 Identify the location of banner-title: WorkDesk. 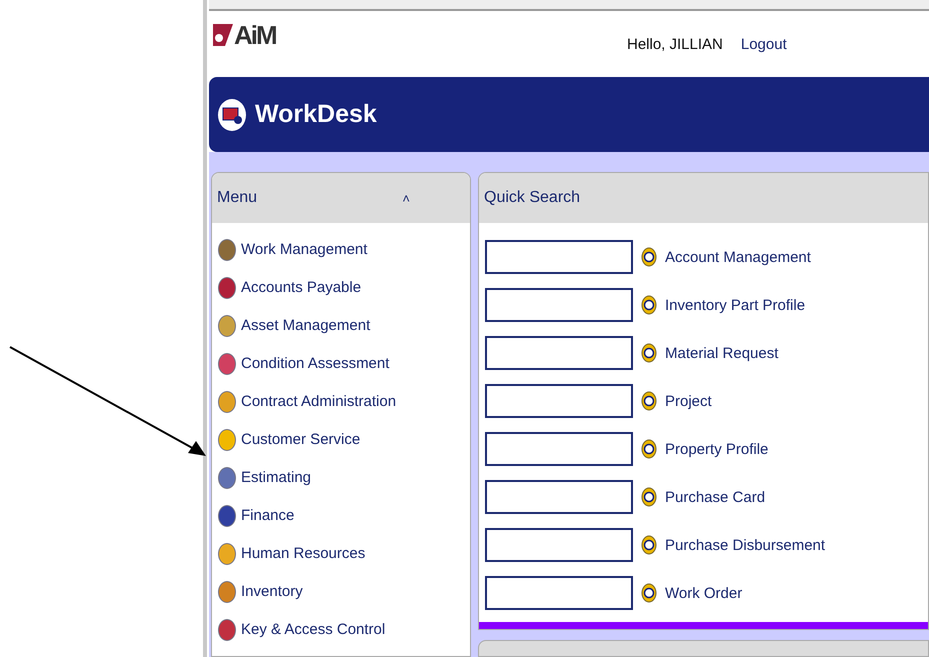
(316, 114).